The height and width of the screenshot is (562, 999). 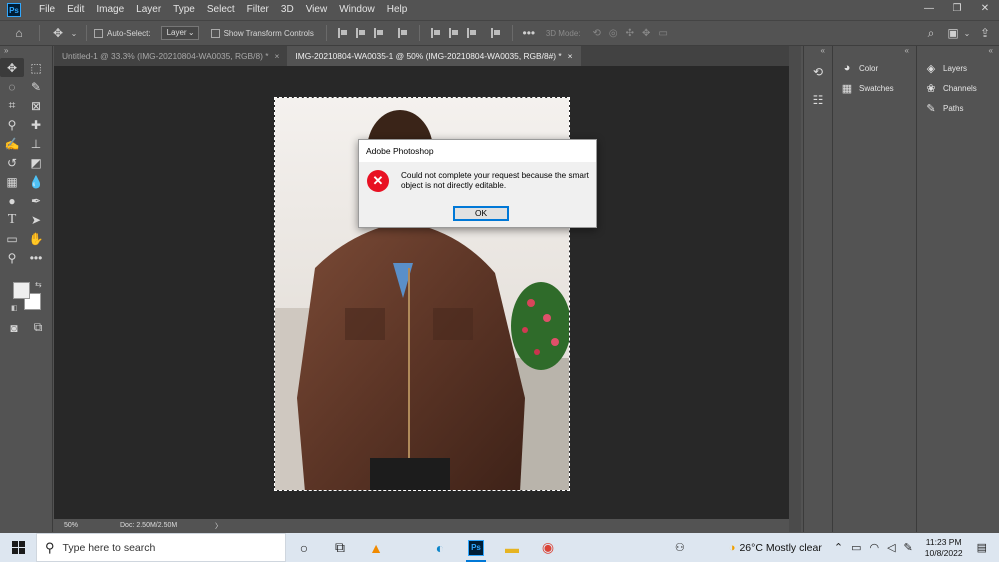 I want to click on align-bottom-icon, so click(x=471, y=33).